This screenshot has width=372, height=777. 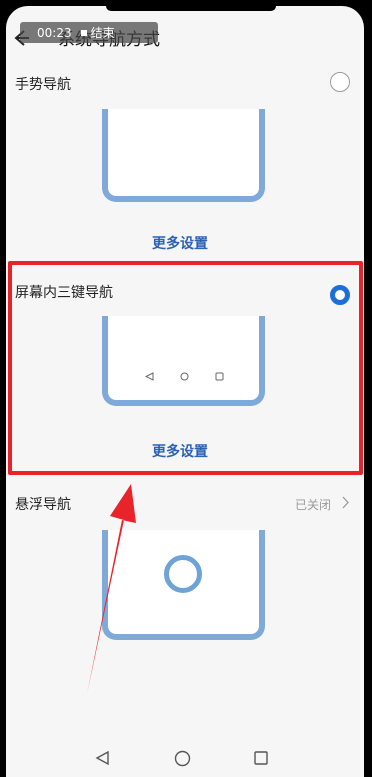 What do you see at coordinates (191, 8) in the screenshot?
I see `camera-notch` at bounding box center [191, 8].